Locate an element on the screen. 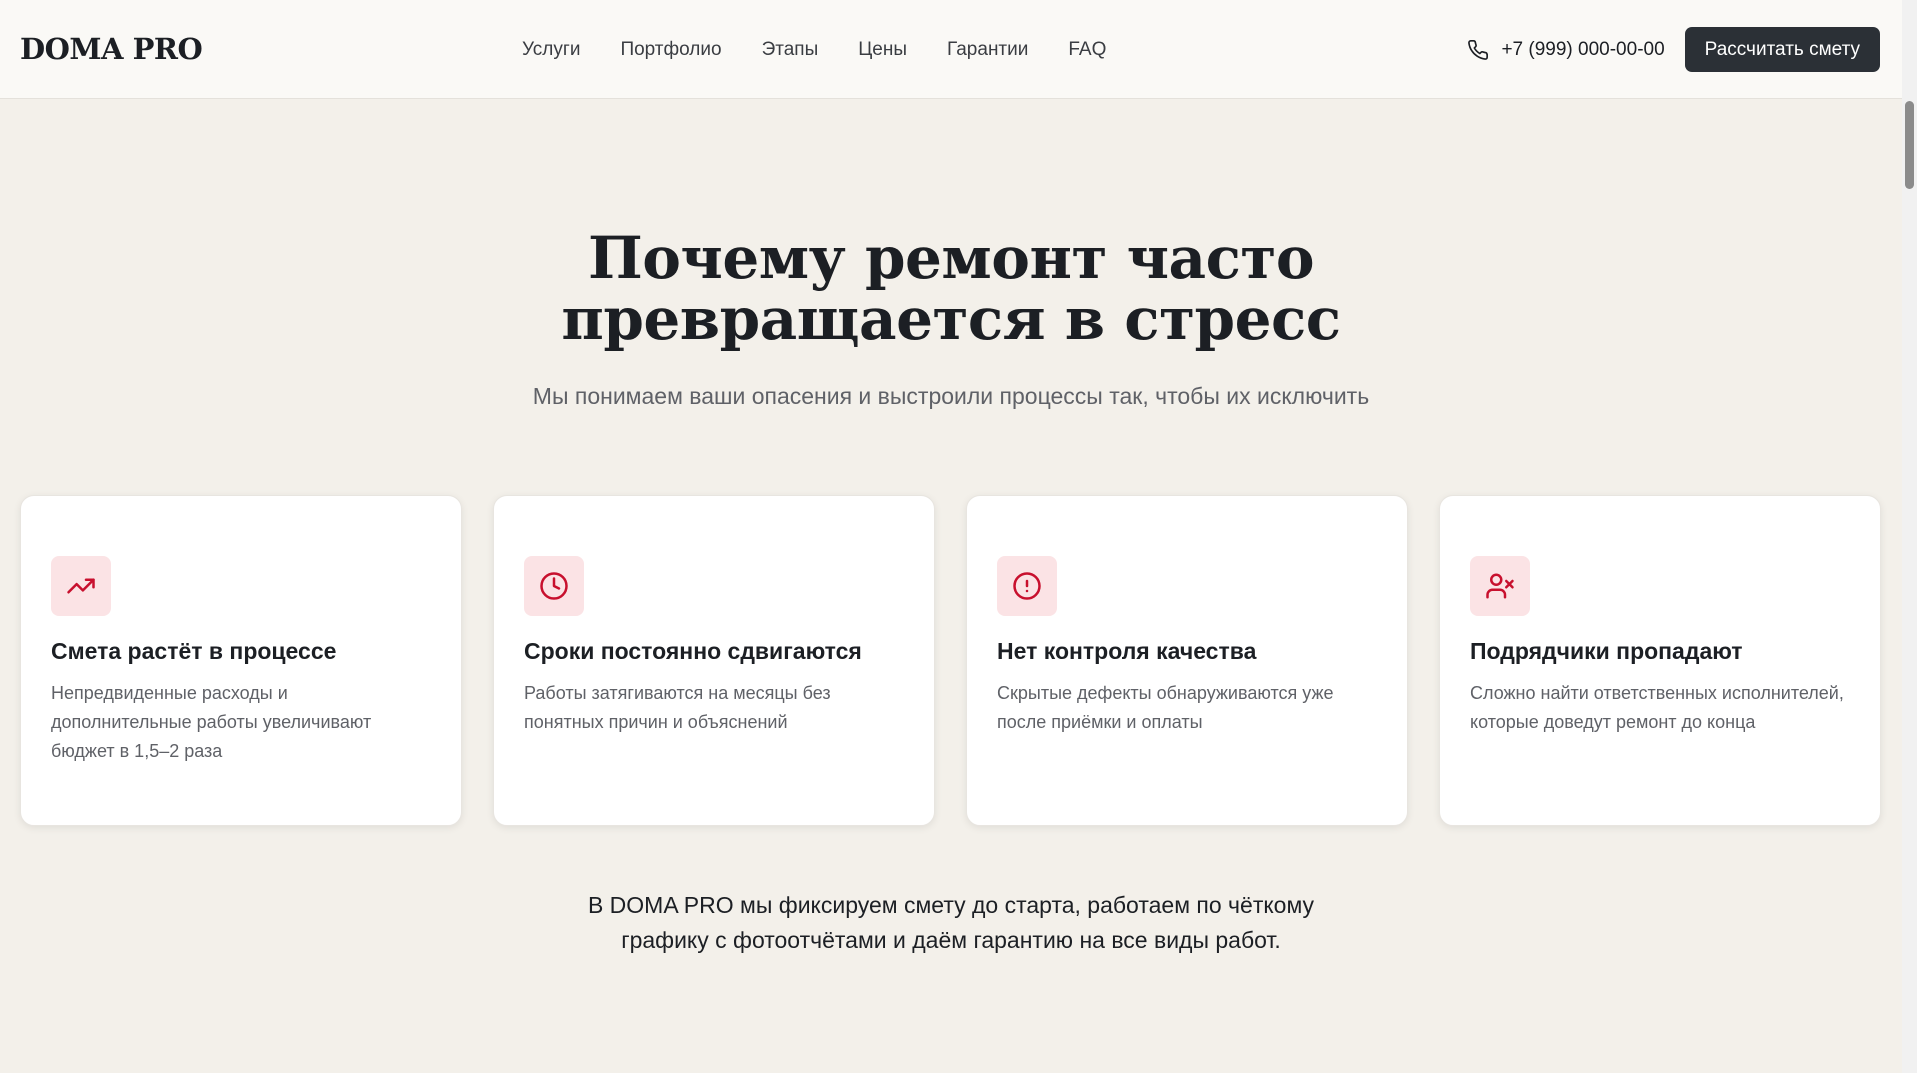 This screenshot has height=1073, width=1917. nav-link-portfolio: Портфолио is located at coordinates (670, 50).